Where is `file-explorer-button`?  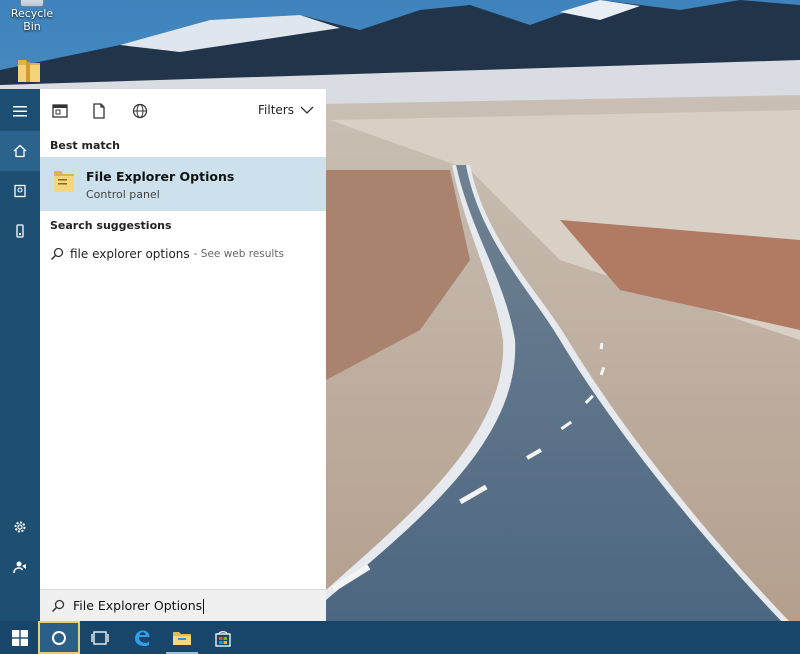 file-explorer-button is located at coordinates (182, 637).